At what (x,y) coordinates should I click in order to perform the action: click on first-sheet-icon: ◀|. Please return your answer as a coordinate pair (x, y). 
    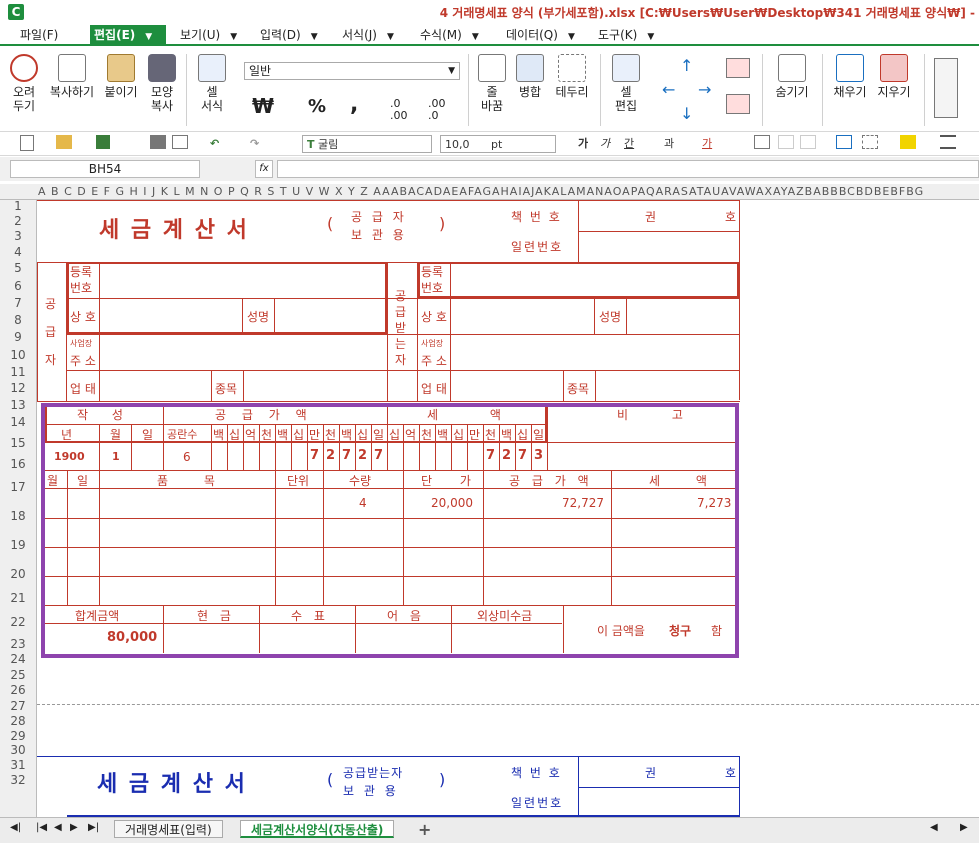
    Looking at the image, I should click on (15, 827).